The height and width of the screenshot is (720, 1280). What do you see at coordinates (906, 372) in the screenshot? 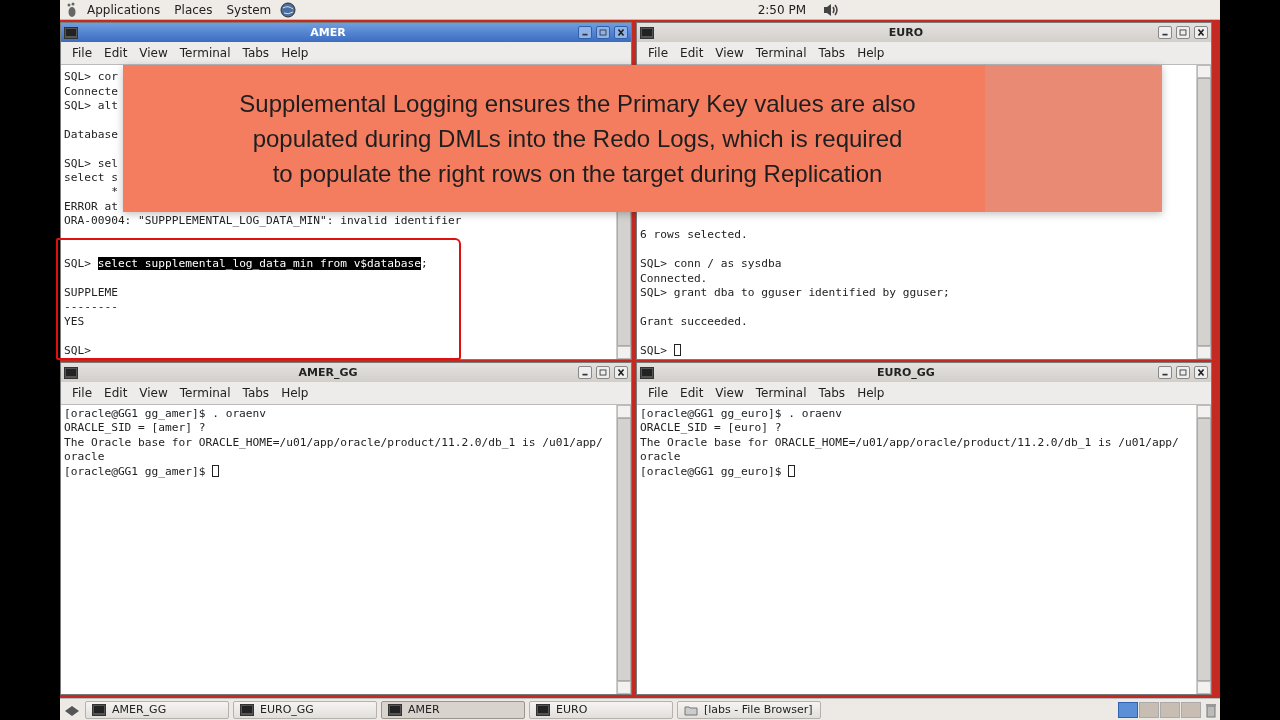
I see `window-title: EURO_GG` at bounding box center [906, 372].